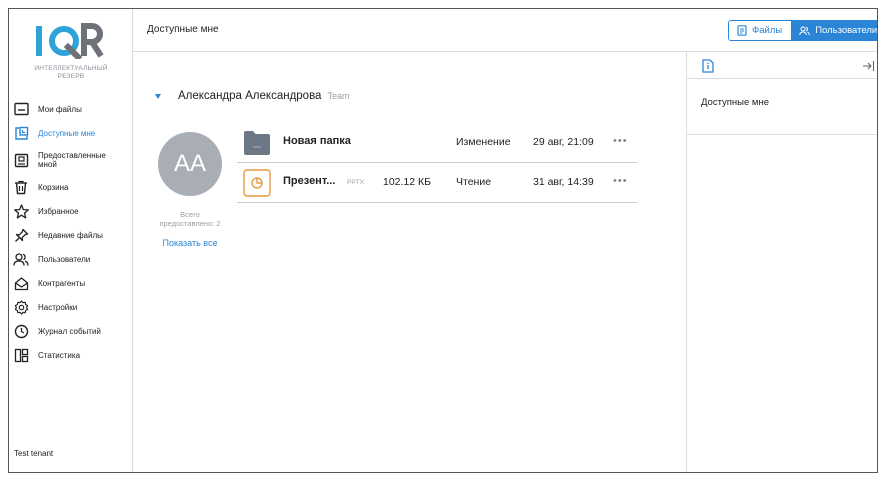  I want to click on owner-group-header: Александра Александрова Team, so click(252, 96).